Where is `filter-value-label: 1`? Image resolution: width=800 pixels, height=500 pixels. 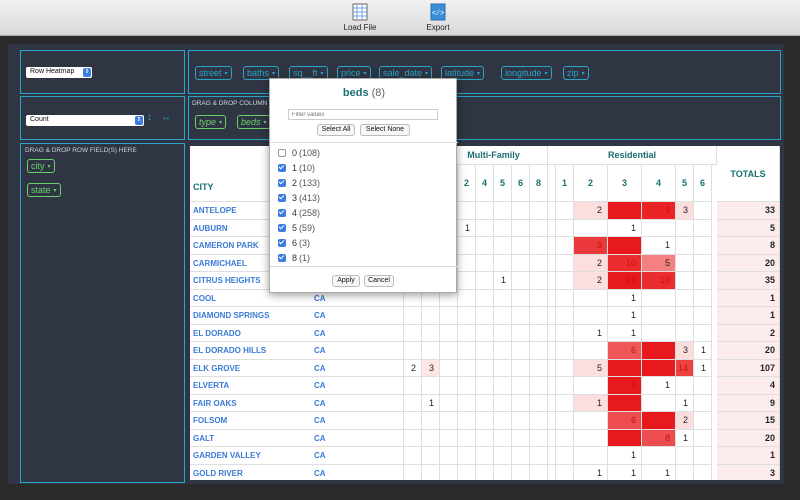
filter-value-label: 1 is located at coordinates (295, 168).